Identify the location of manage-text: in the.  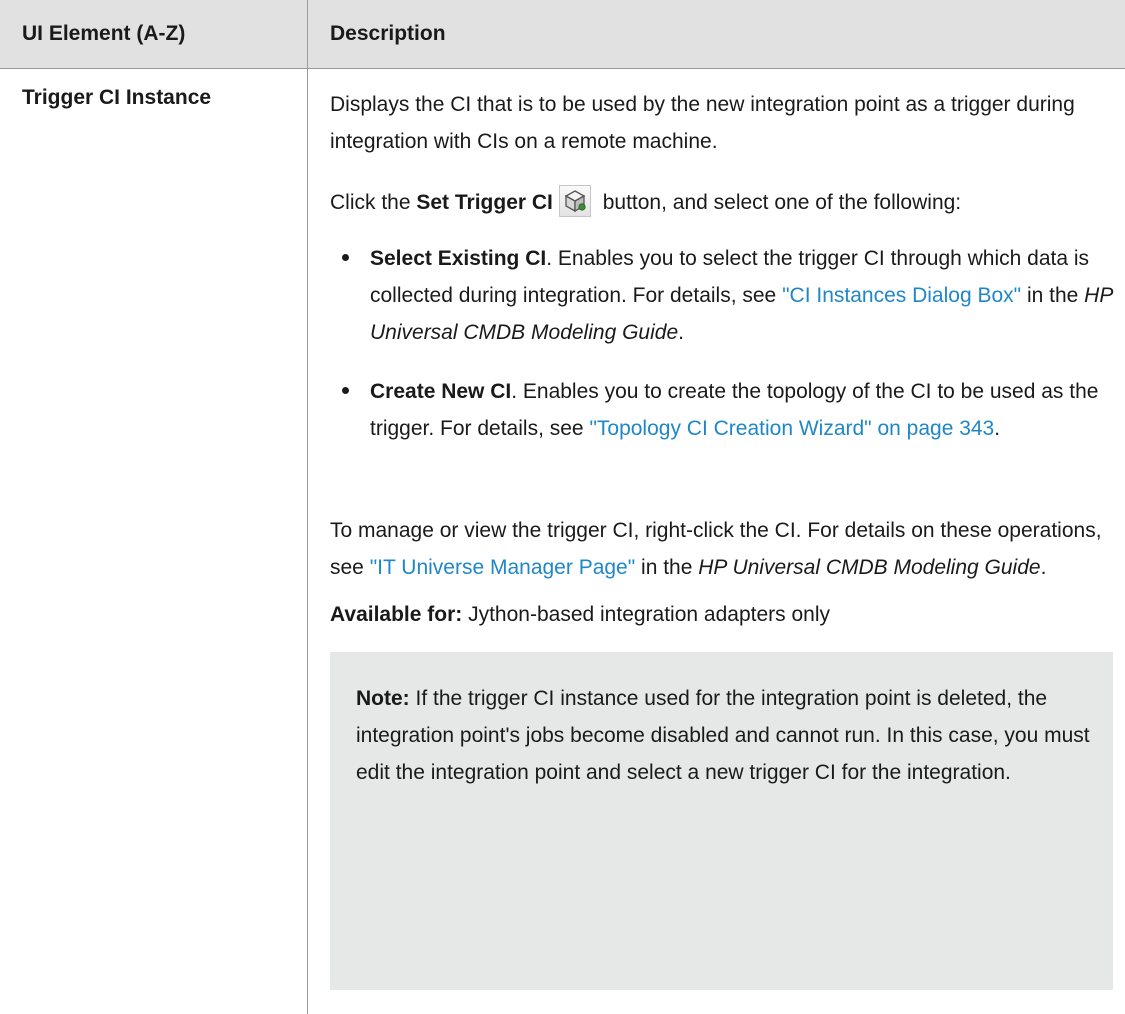
(667, 567).